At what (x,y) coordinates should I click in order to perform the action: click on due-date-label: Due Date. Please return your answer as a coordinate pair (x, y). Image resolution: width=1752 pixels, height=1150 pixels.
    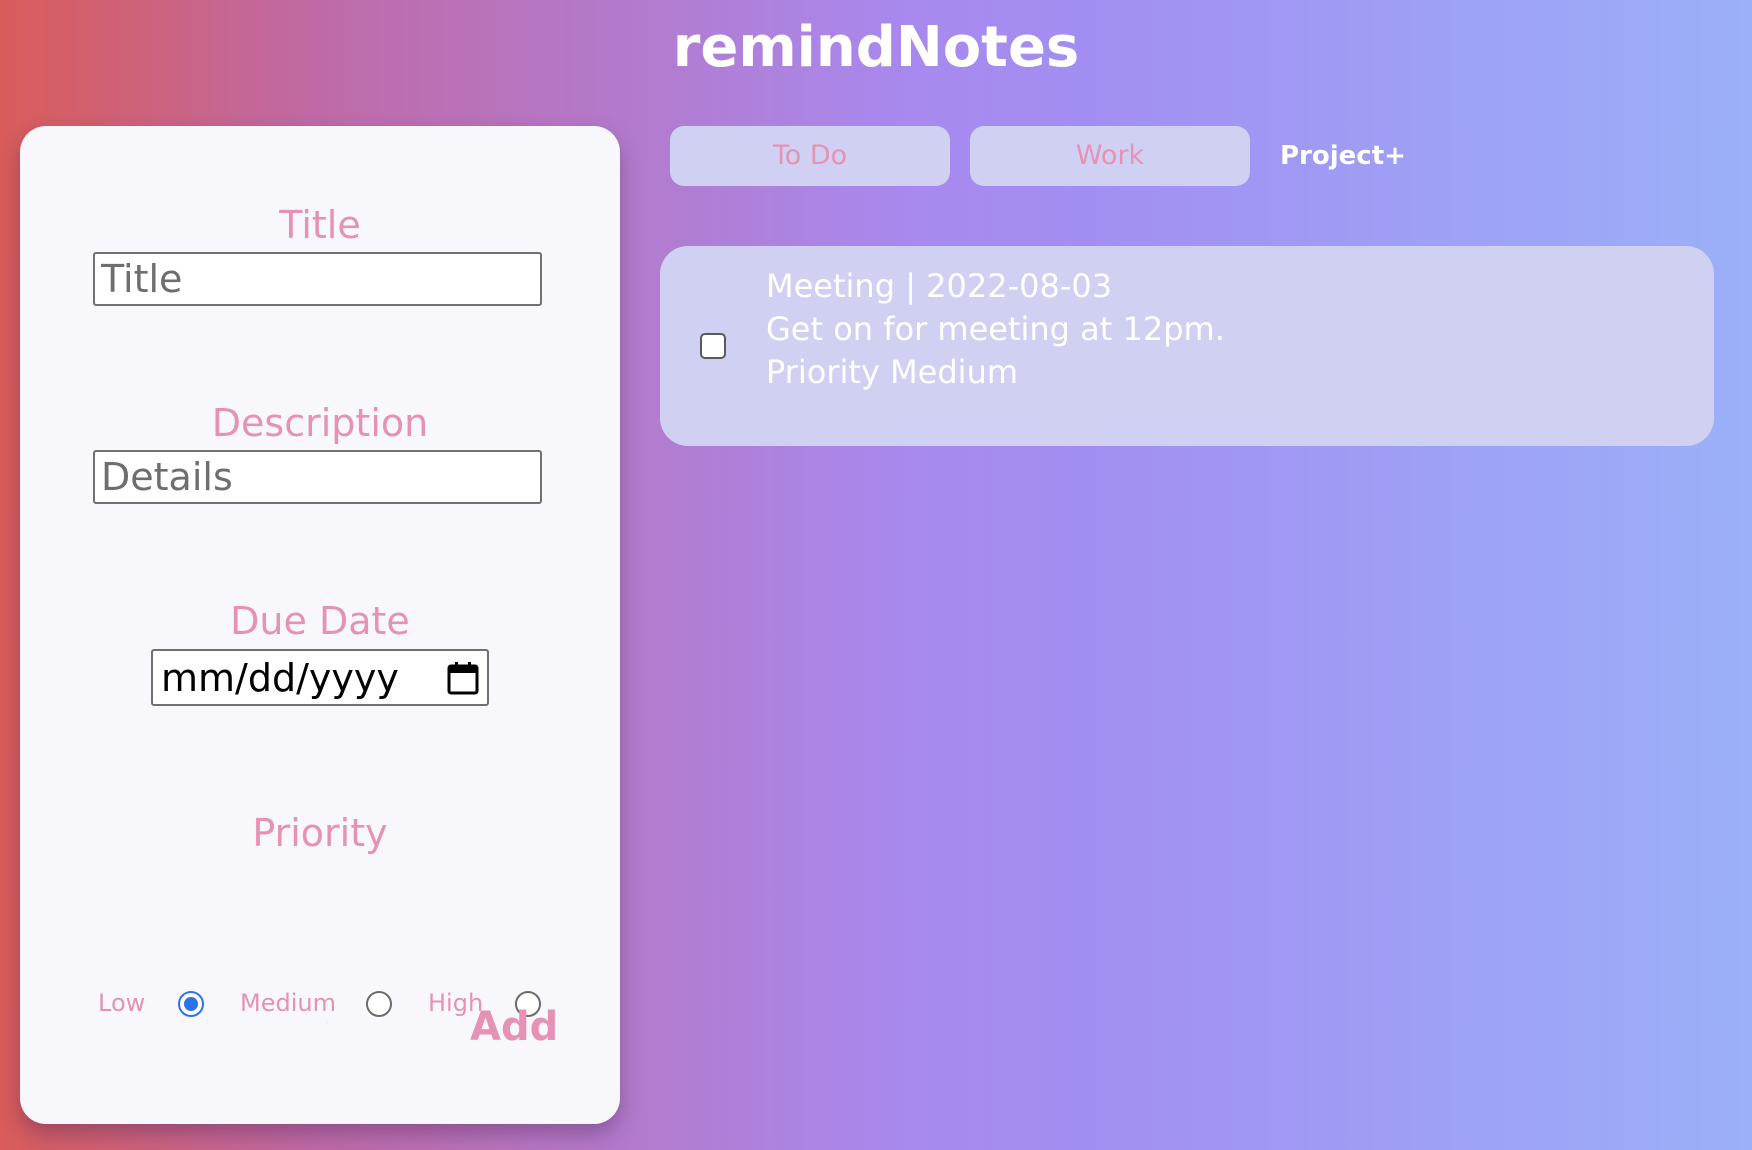
    Looking at the image, I should click on (320, 621).